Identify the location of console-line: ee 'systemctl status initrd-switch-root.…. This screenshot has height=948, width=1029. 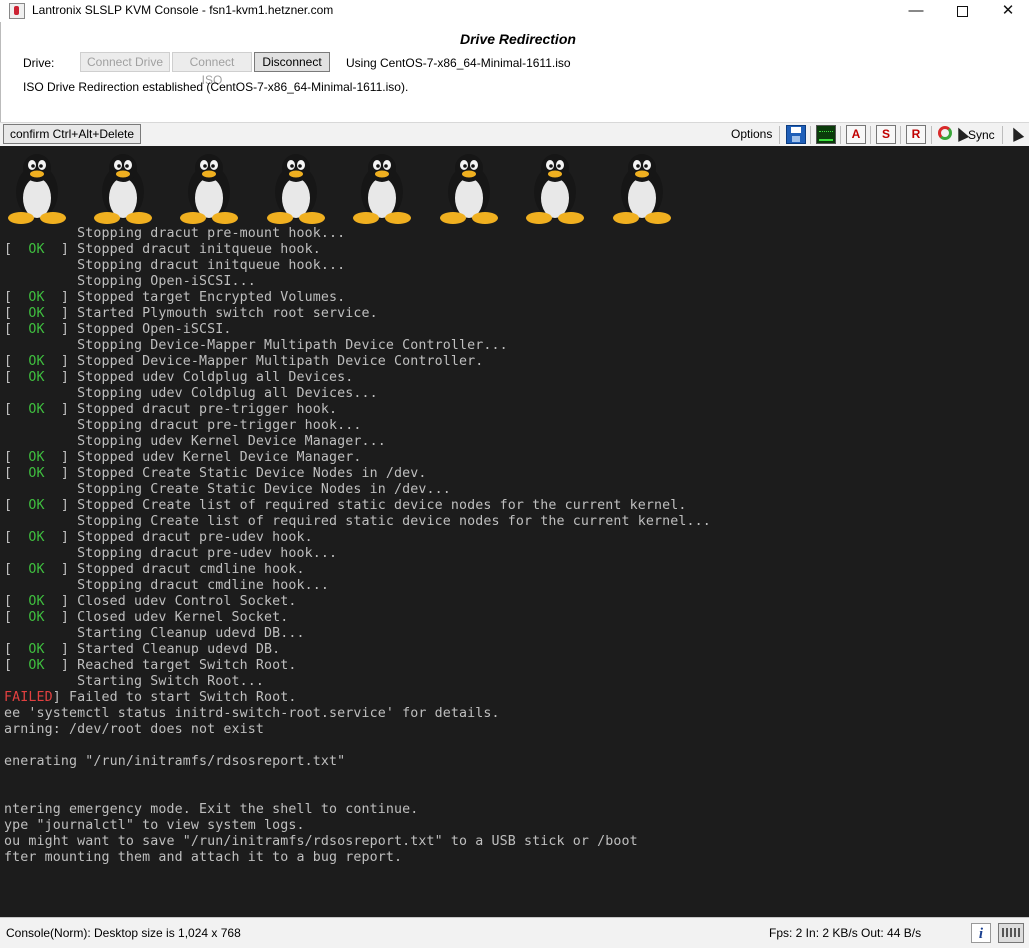
(252, 714).